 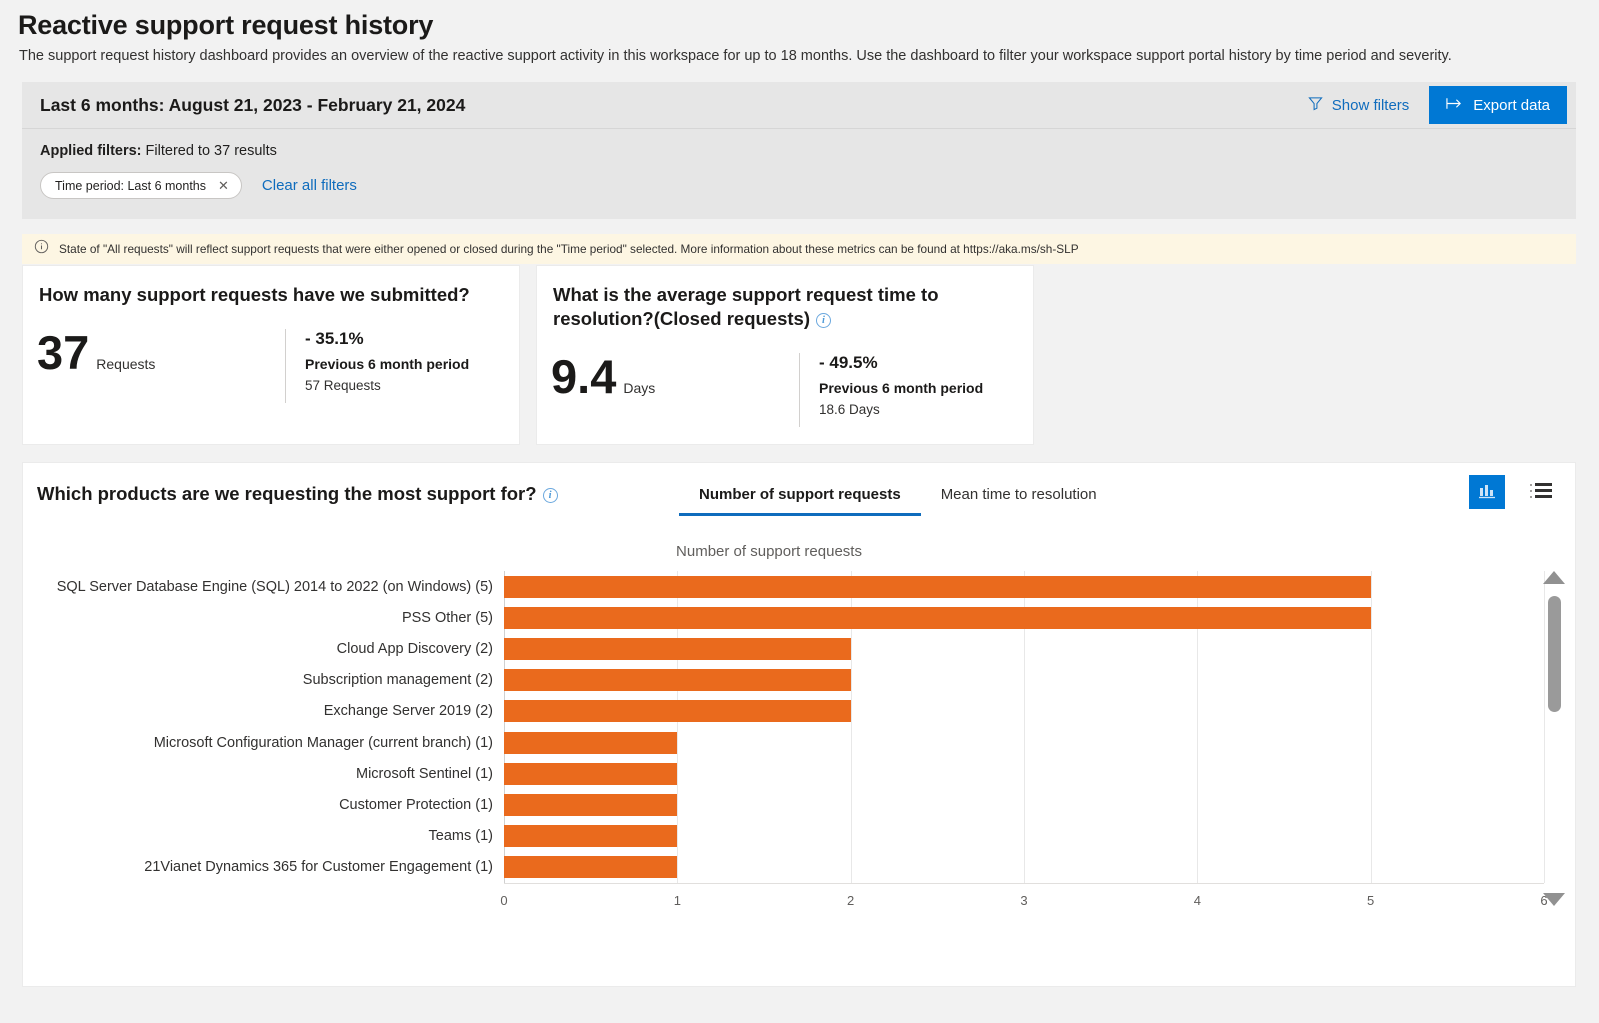 I want to click on x-tick-label: 3, so click(x=1024, y=900).